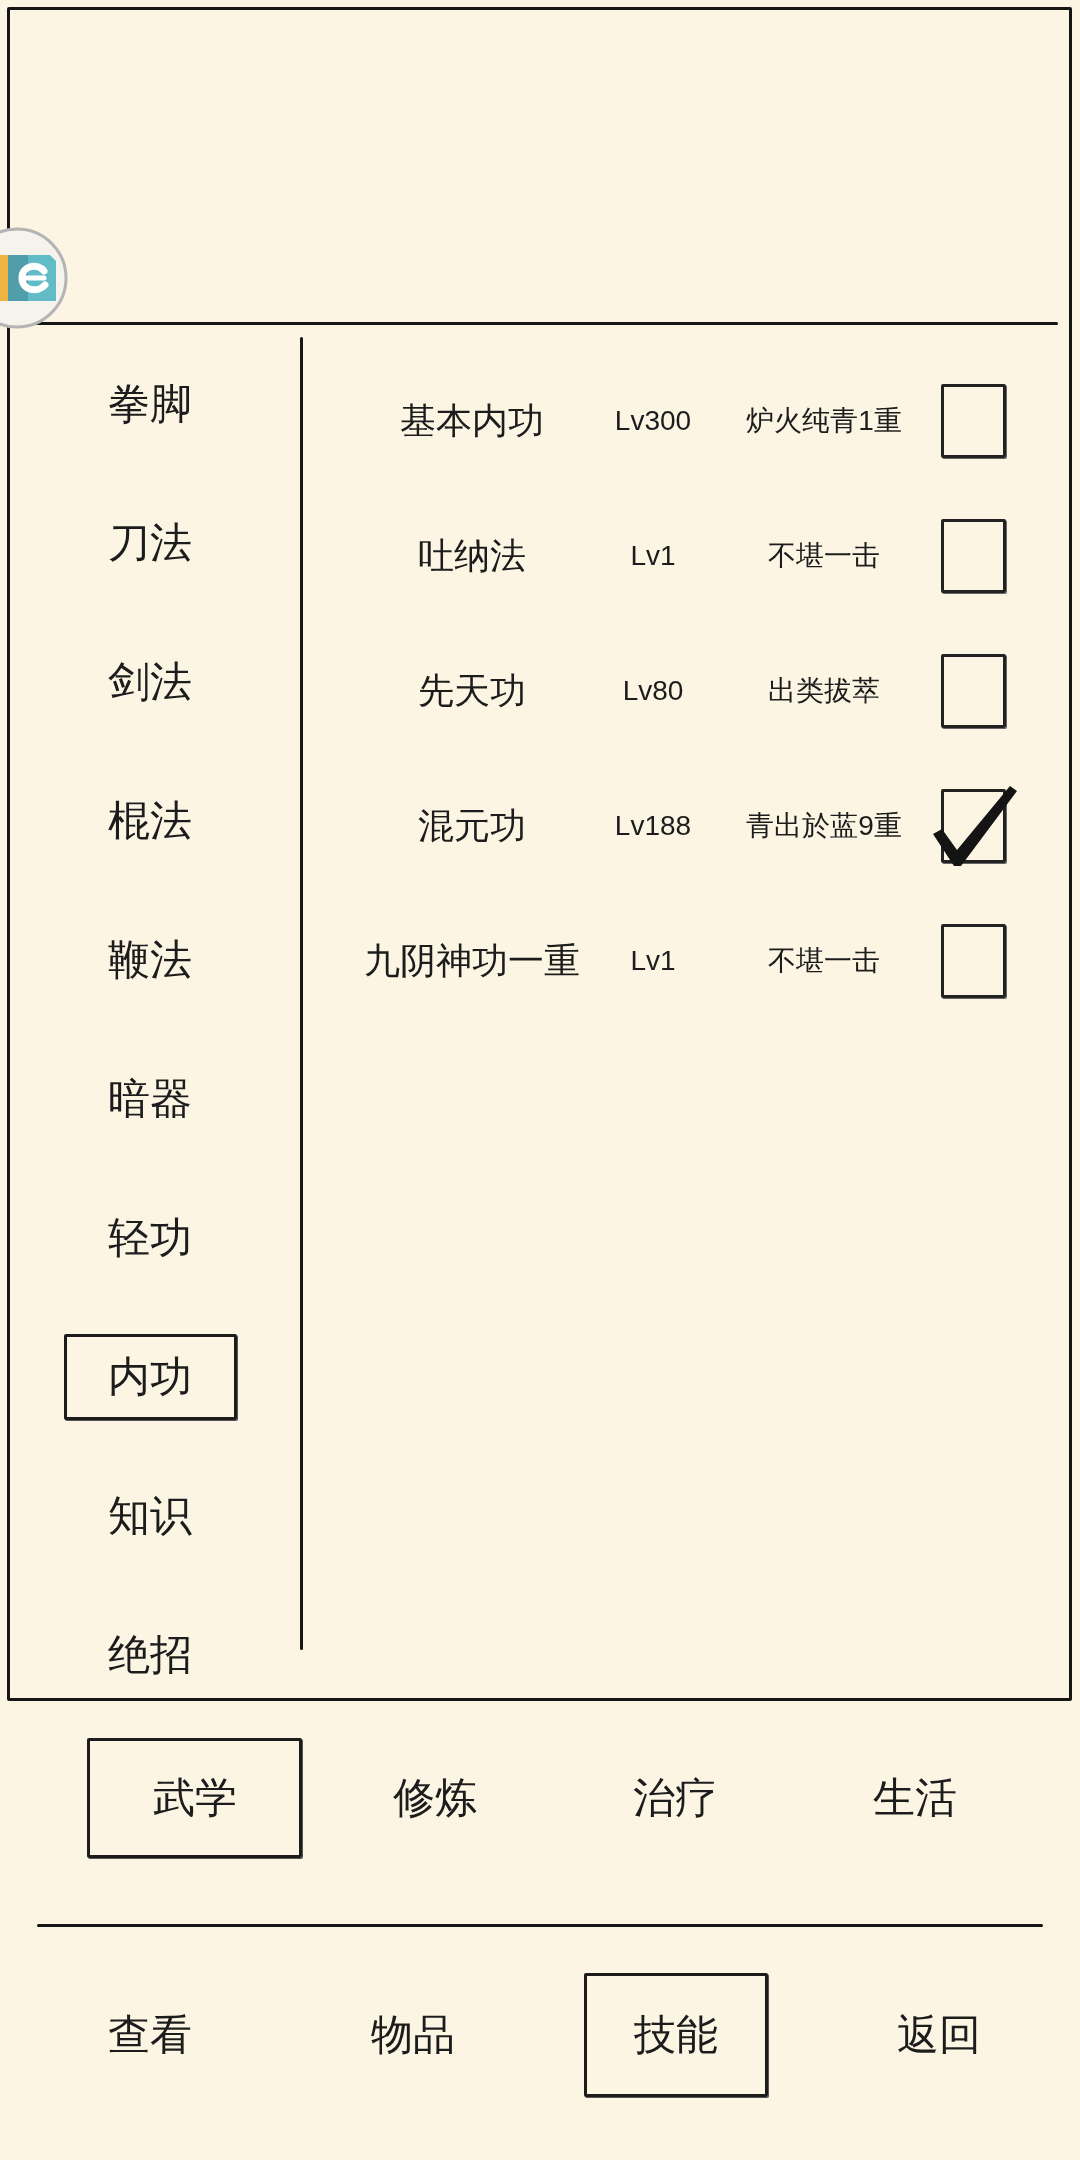 This screenshot has height=2160, width=1080. Describe the element at coordinates (824, 826) in the screenshot. I see `grade-text: 青出於蓝9重` at that location.